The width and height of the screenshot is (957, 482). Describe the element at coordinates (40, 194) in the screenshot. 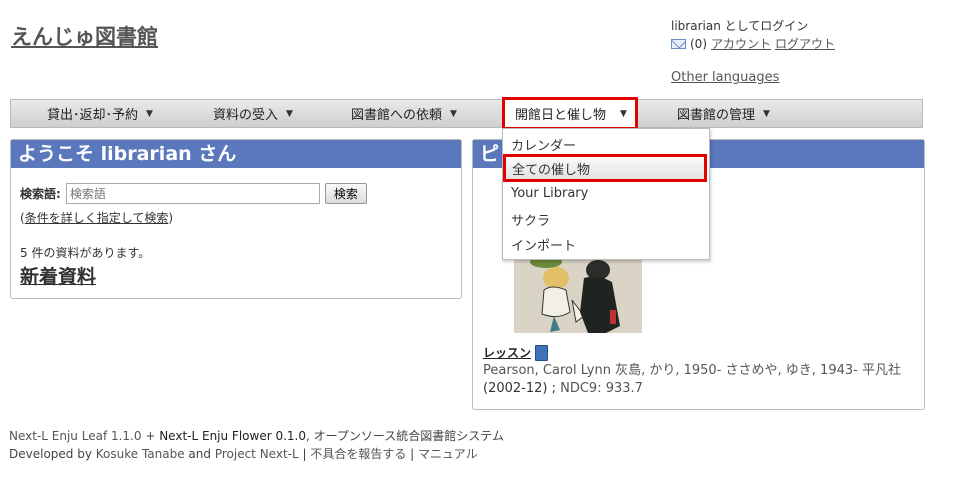

I see `search-label: 検索語:` at that location.